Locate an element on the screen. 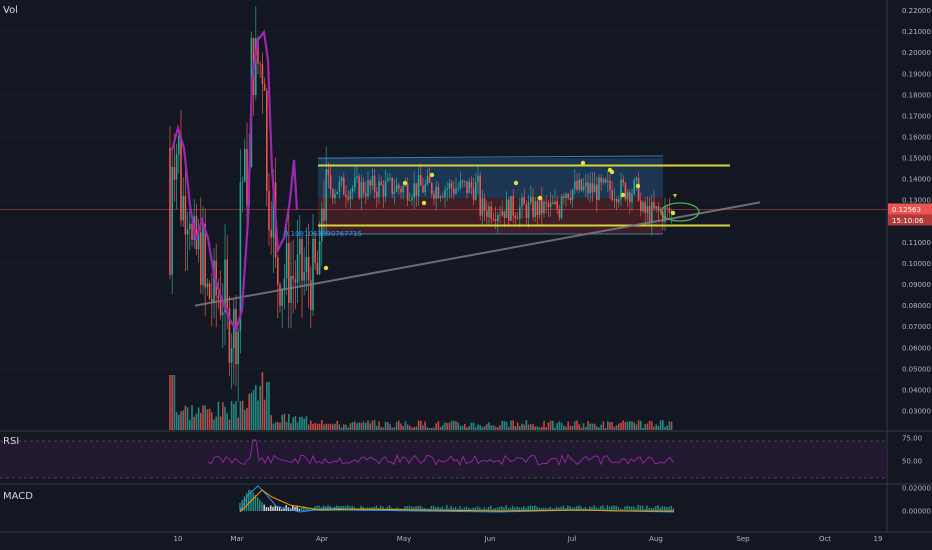  countdown-value: 15:10:06 is located at coordinates (908, 221).